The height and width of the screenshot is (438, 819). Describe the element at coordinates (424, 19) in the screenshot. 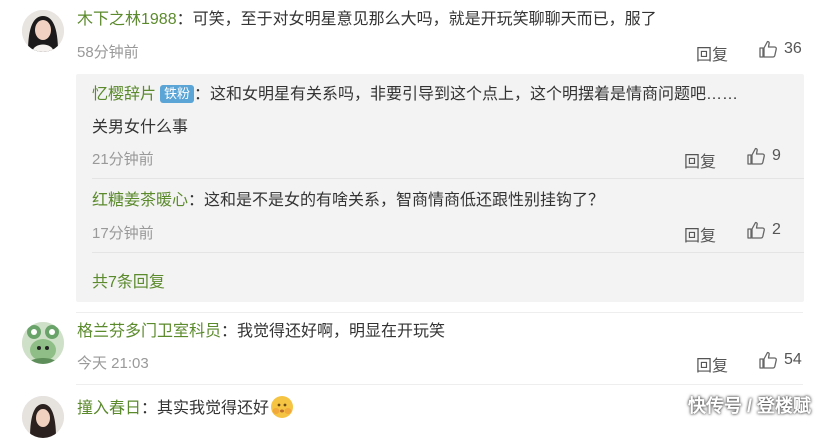

I see `comment-body: 可笑，至于对女明星意见那么大吗，就是开玩笑聊聊天而已，服了` at that location.